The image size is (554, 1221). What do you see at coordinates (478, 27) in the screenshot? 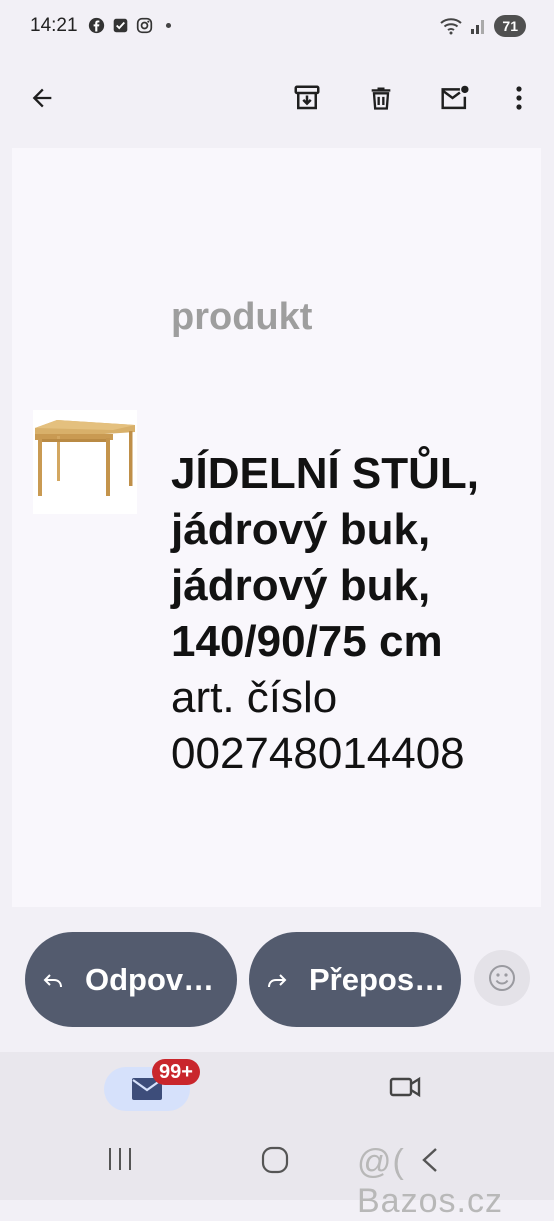
I see `signal-icon` at bounding box center [478, 27].